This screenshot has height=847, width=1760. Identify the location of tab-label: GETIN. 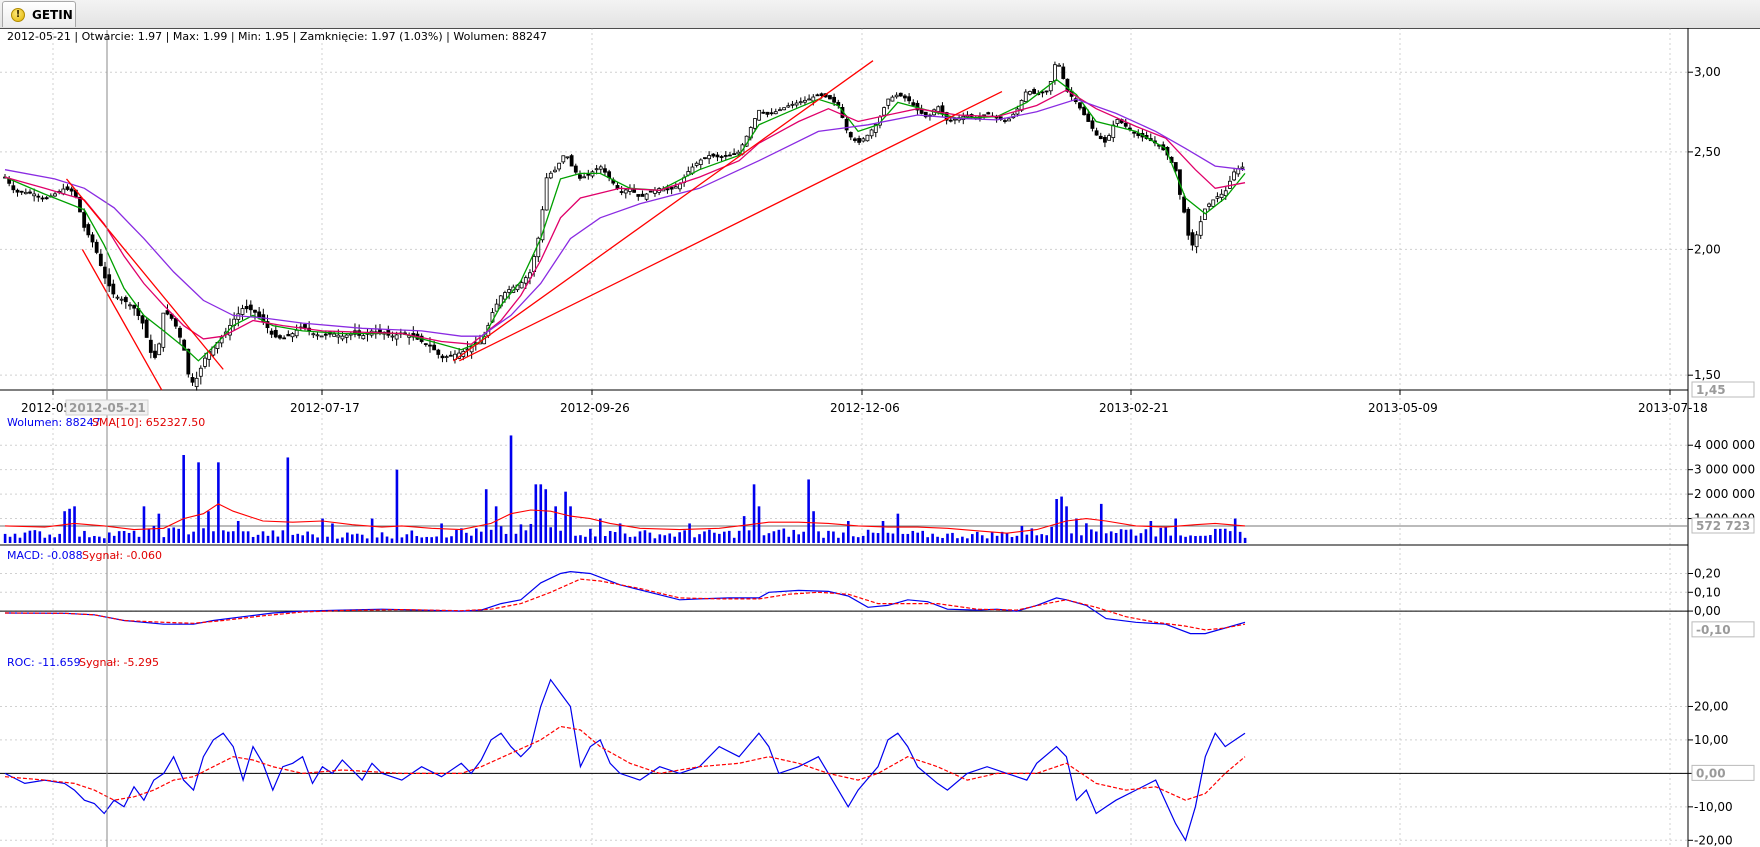
(52, 15).